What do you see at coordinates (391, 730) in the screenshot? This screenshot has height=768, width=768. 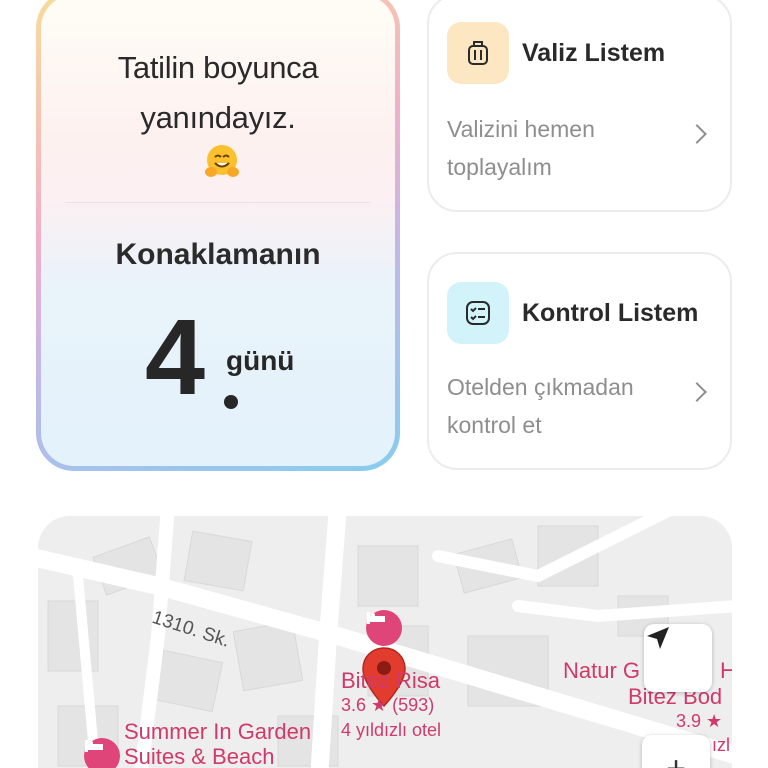 I see `hotel-main-type: 4 yıldızlı otel` at bounding box center [391, 730].